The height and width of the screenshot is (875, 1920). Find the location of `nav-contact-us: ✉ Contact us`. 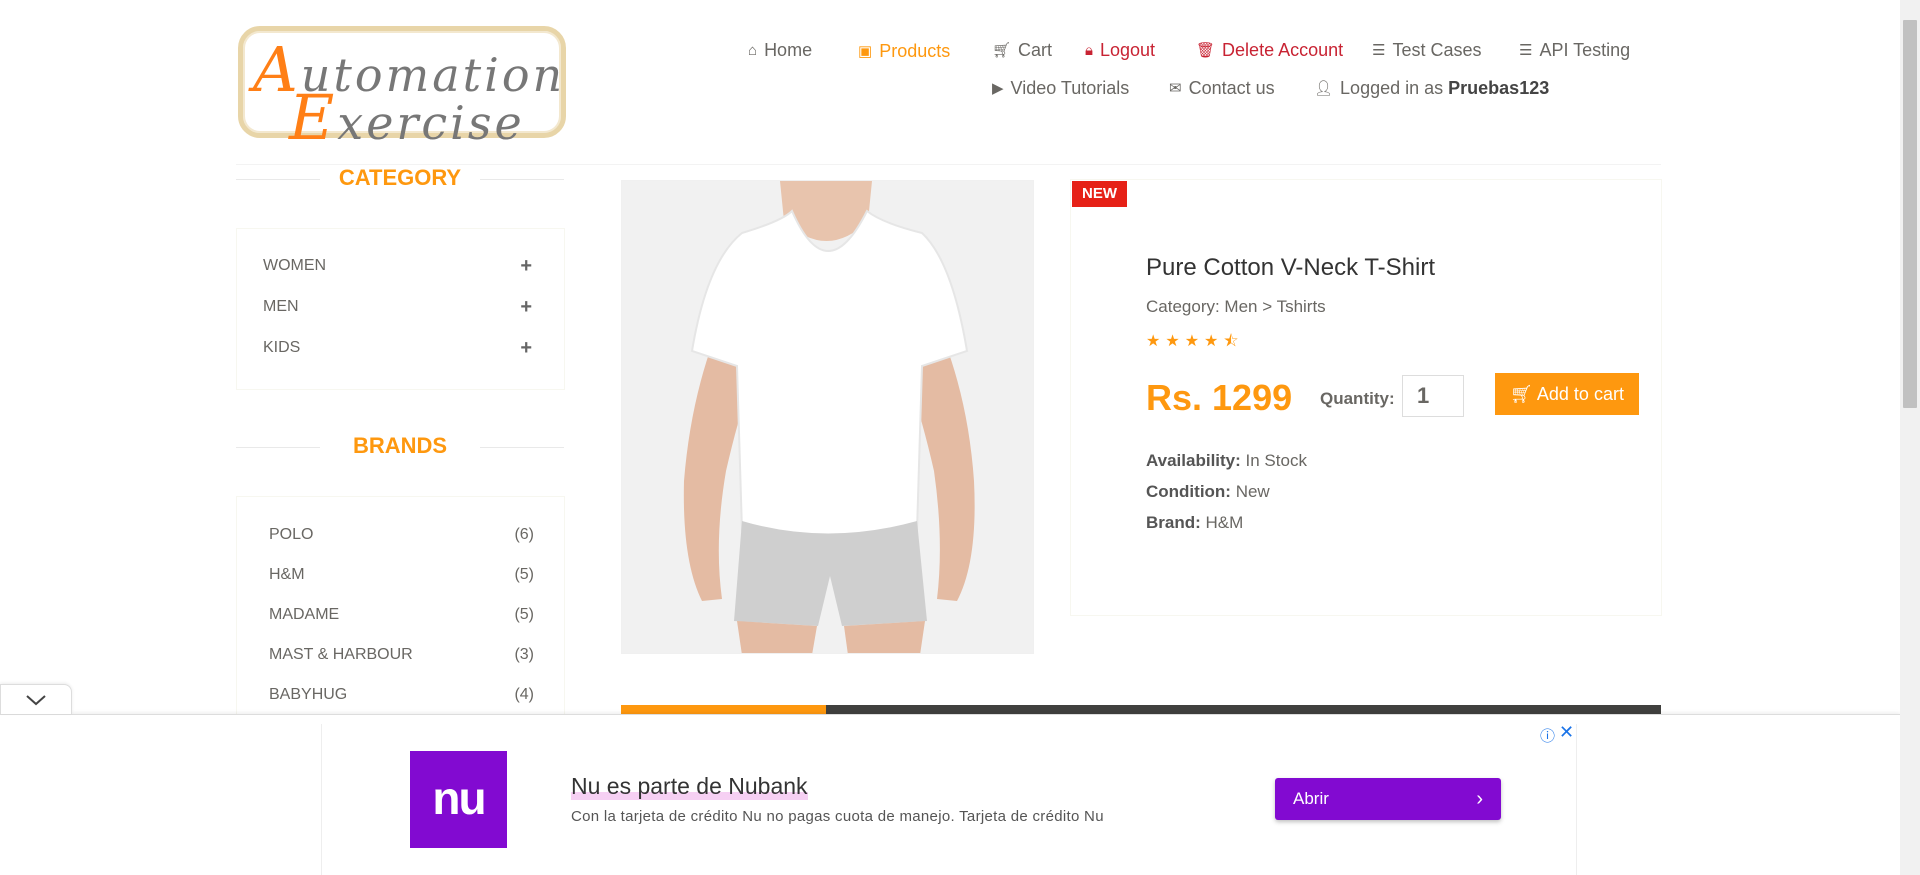

nav-contact-us: ✉ Contact us is located at coordinates (1222, 88).